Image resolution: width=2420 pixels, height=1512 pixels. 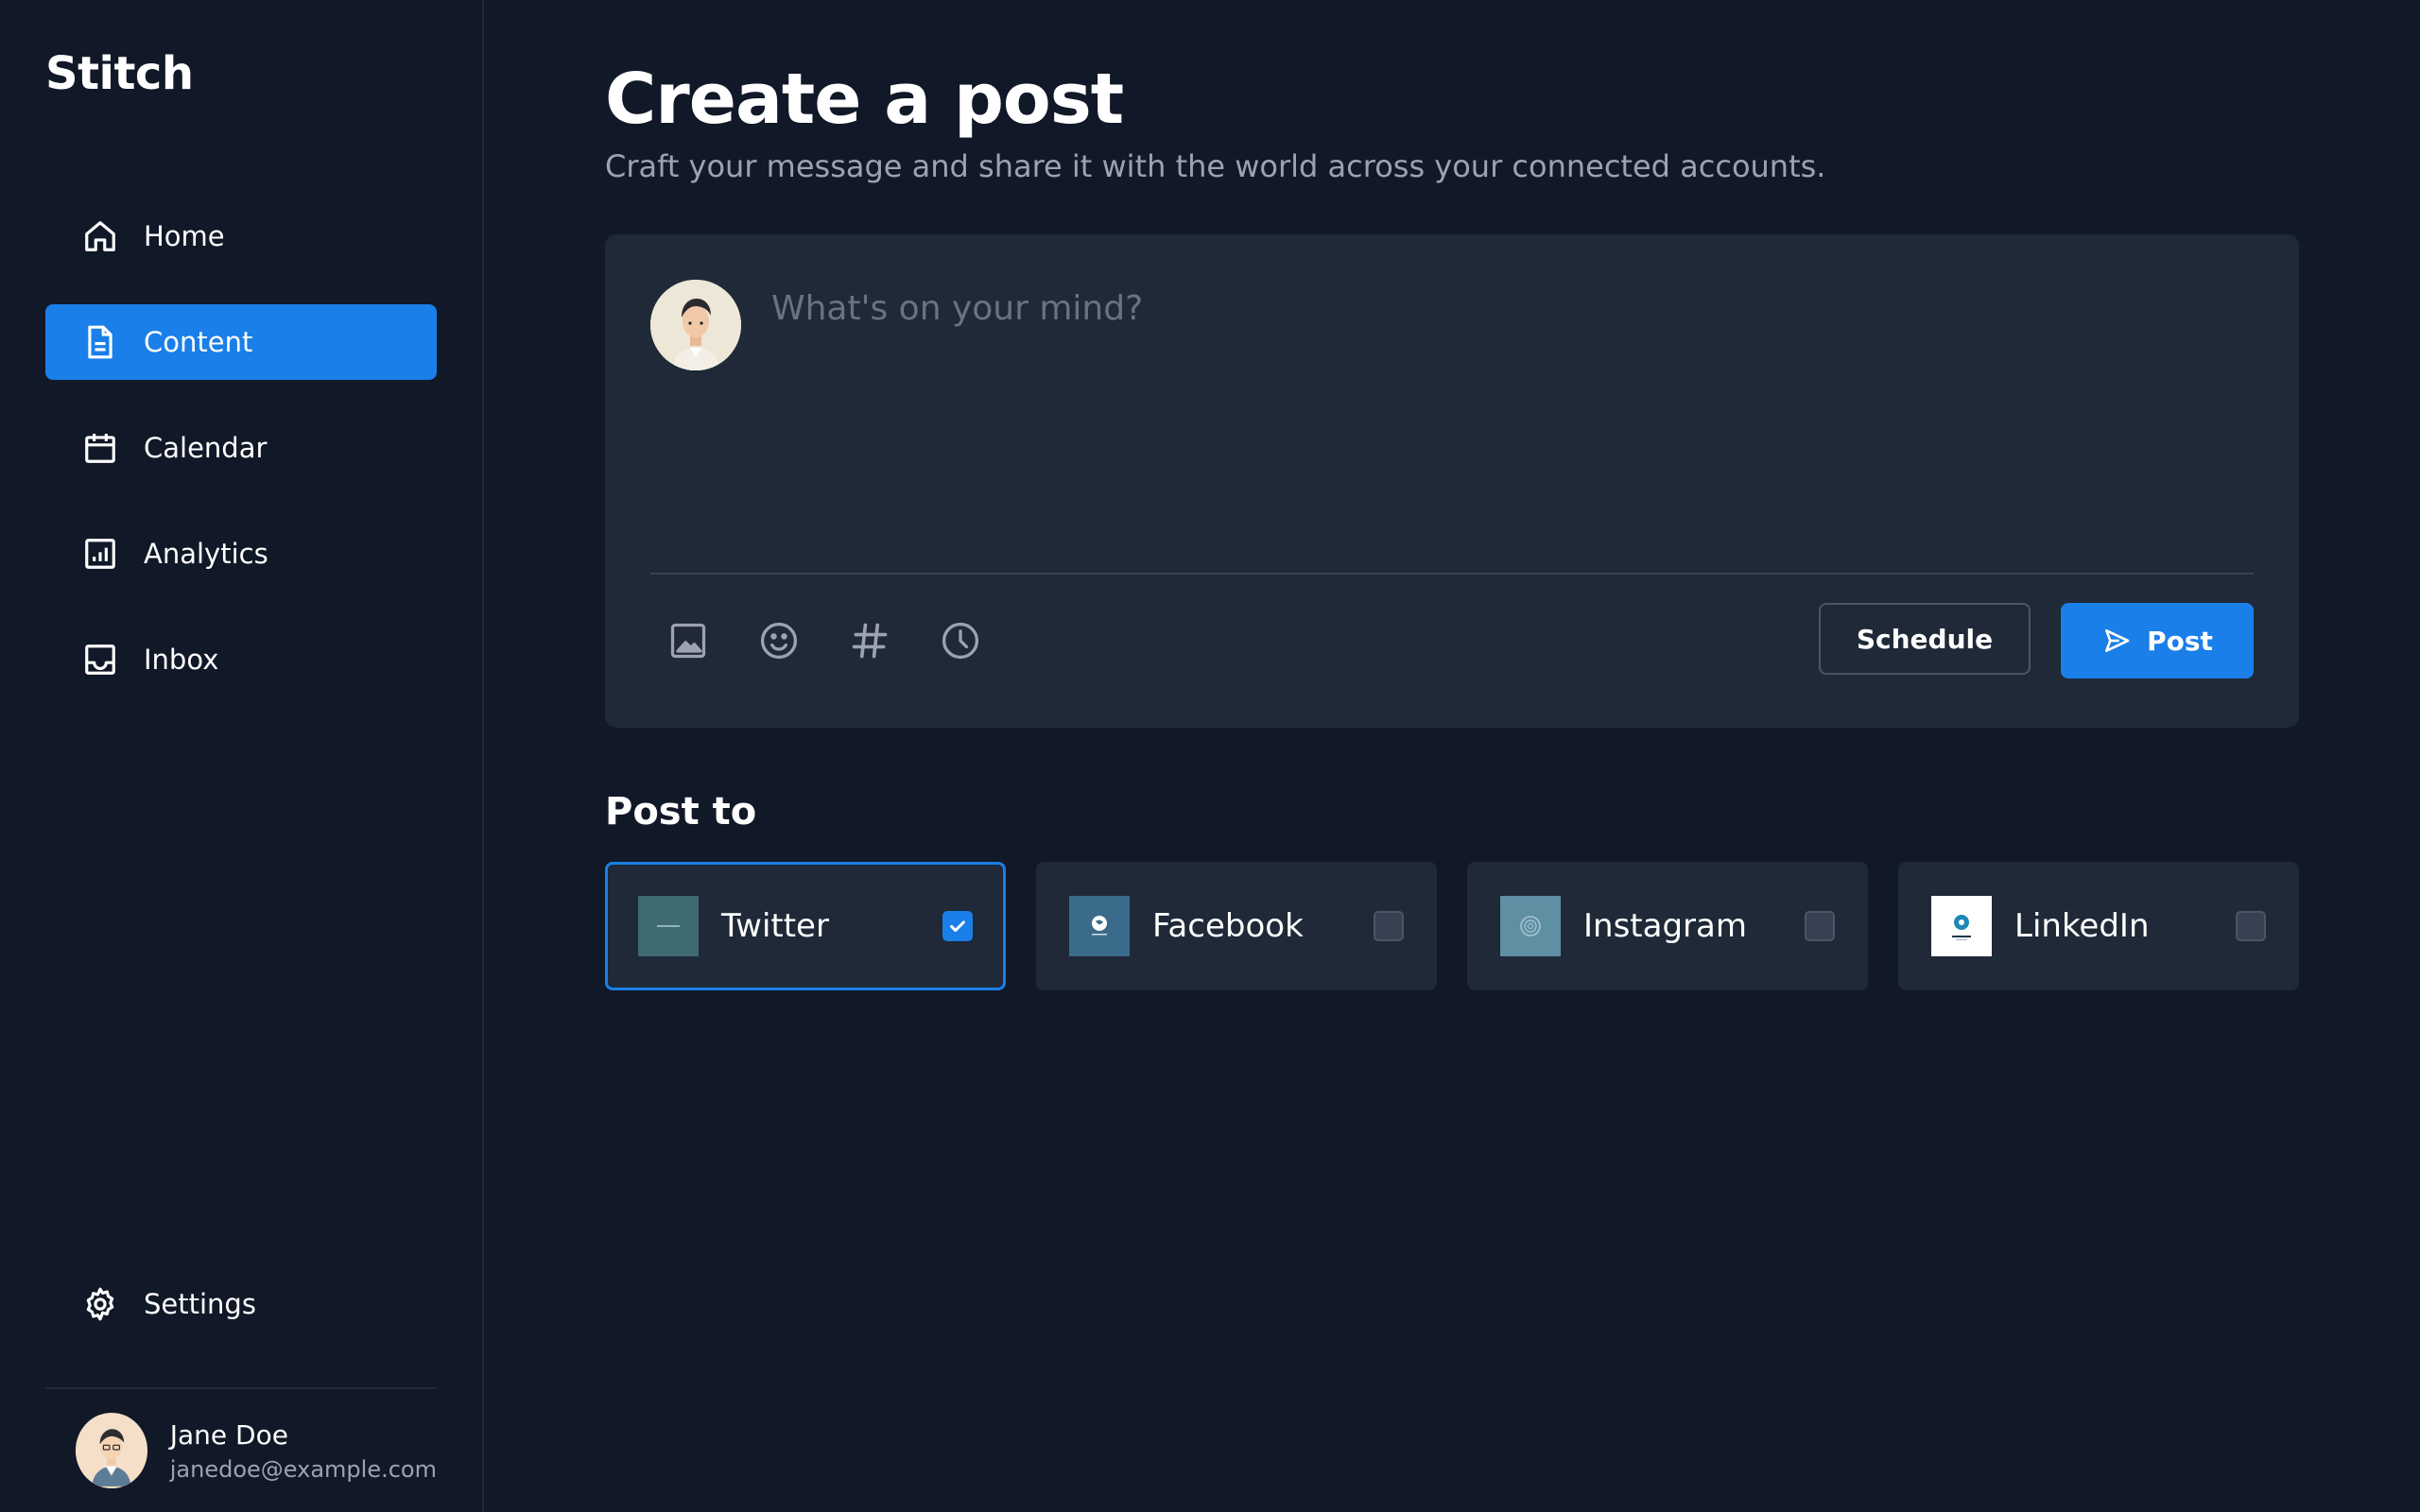 What do you see at coordinates (100, 448) in the screenshot?
I see `calendar-icon` at bounding box center [100, 448].